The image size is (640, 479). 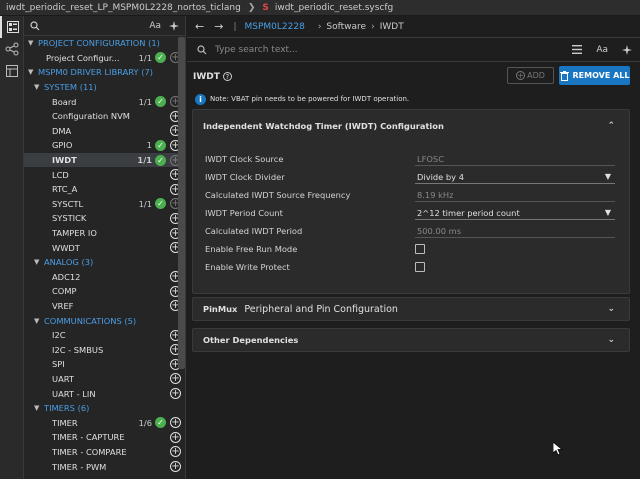 I want to click on sidebar-scrollbar, so click(x=181, y=203).